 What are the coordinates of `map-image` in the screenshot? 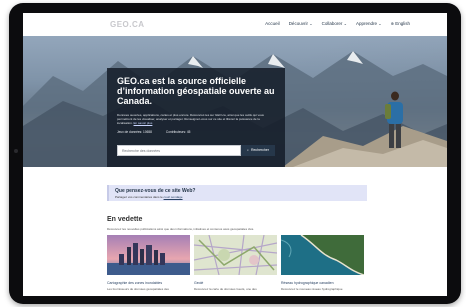 It's located at (235, 255).